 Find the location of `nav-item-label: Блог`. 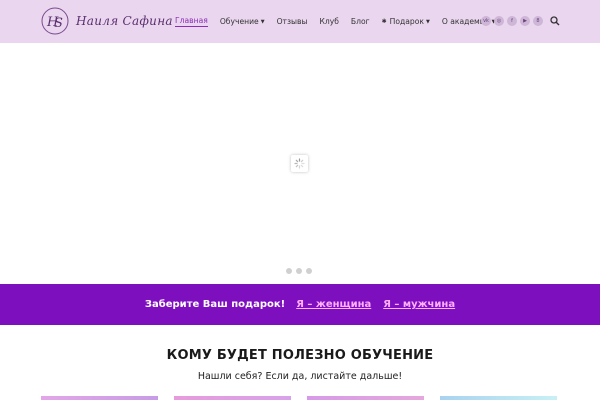

nav-item-label: Блог is located at coordinates (360, 21).